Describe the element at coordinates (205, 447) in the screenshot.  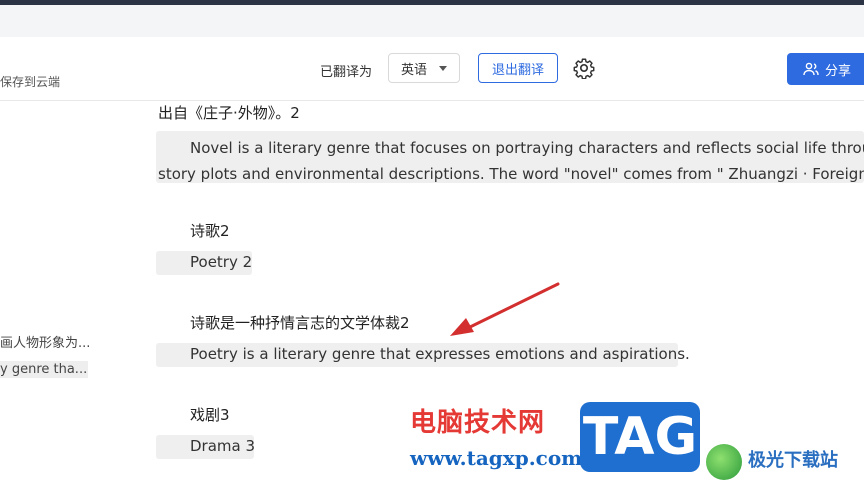
I see `translated-heading: Drama 3` at that location.